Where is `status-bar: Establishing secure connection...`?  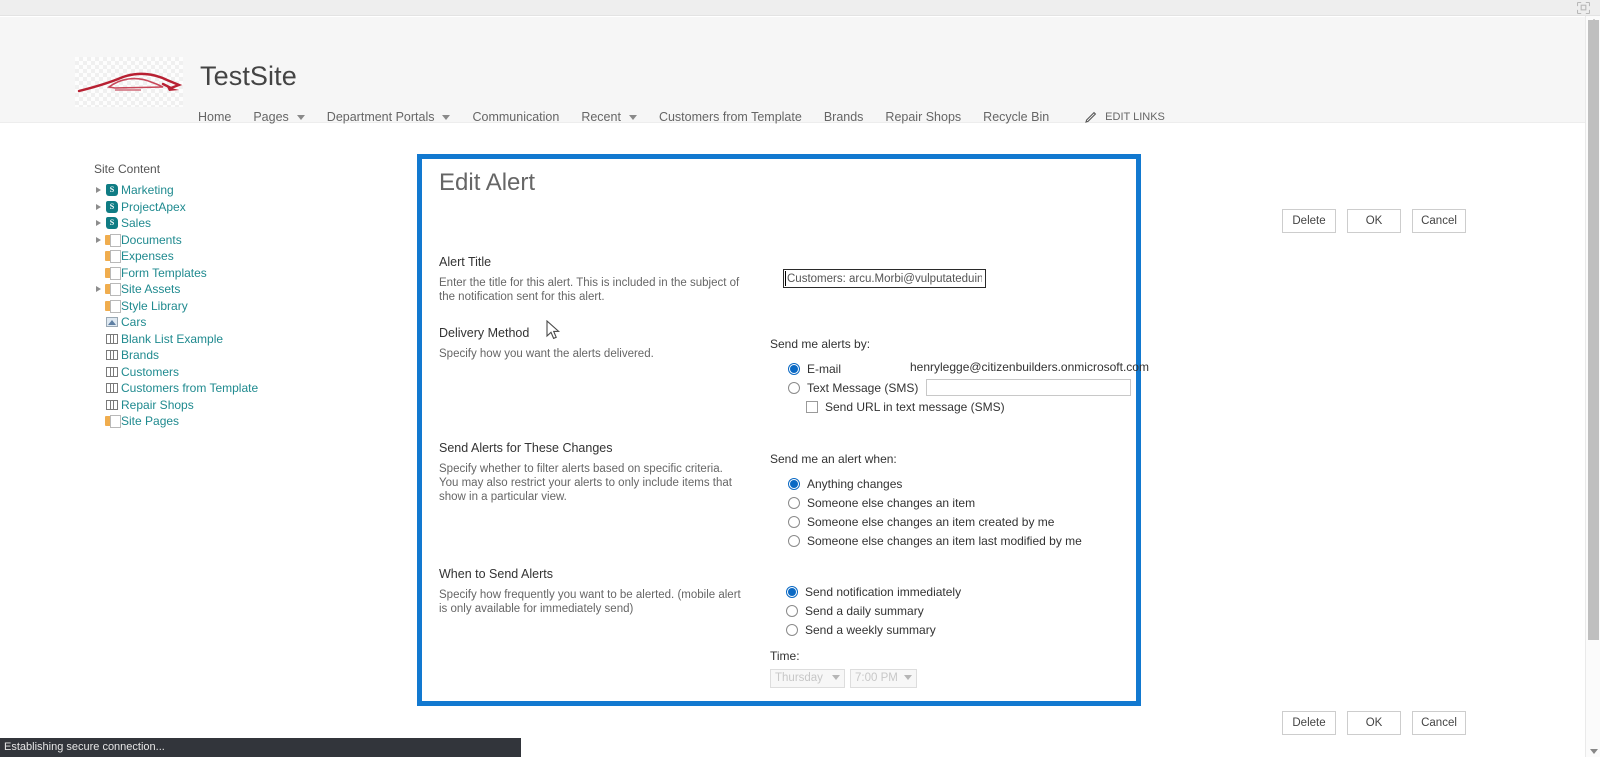 status-bar: Establishing secure connection... is located at coordinates (260, 747).